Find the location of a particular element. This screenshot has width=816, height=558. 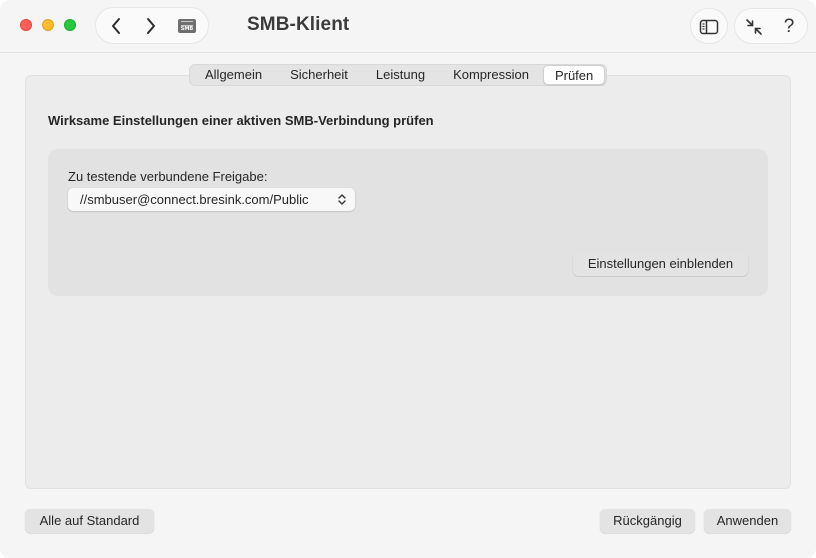

sidebar-toggle-button is located at coordinates (709, 26).